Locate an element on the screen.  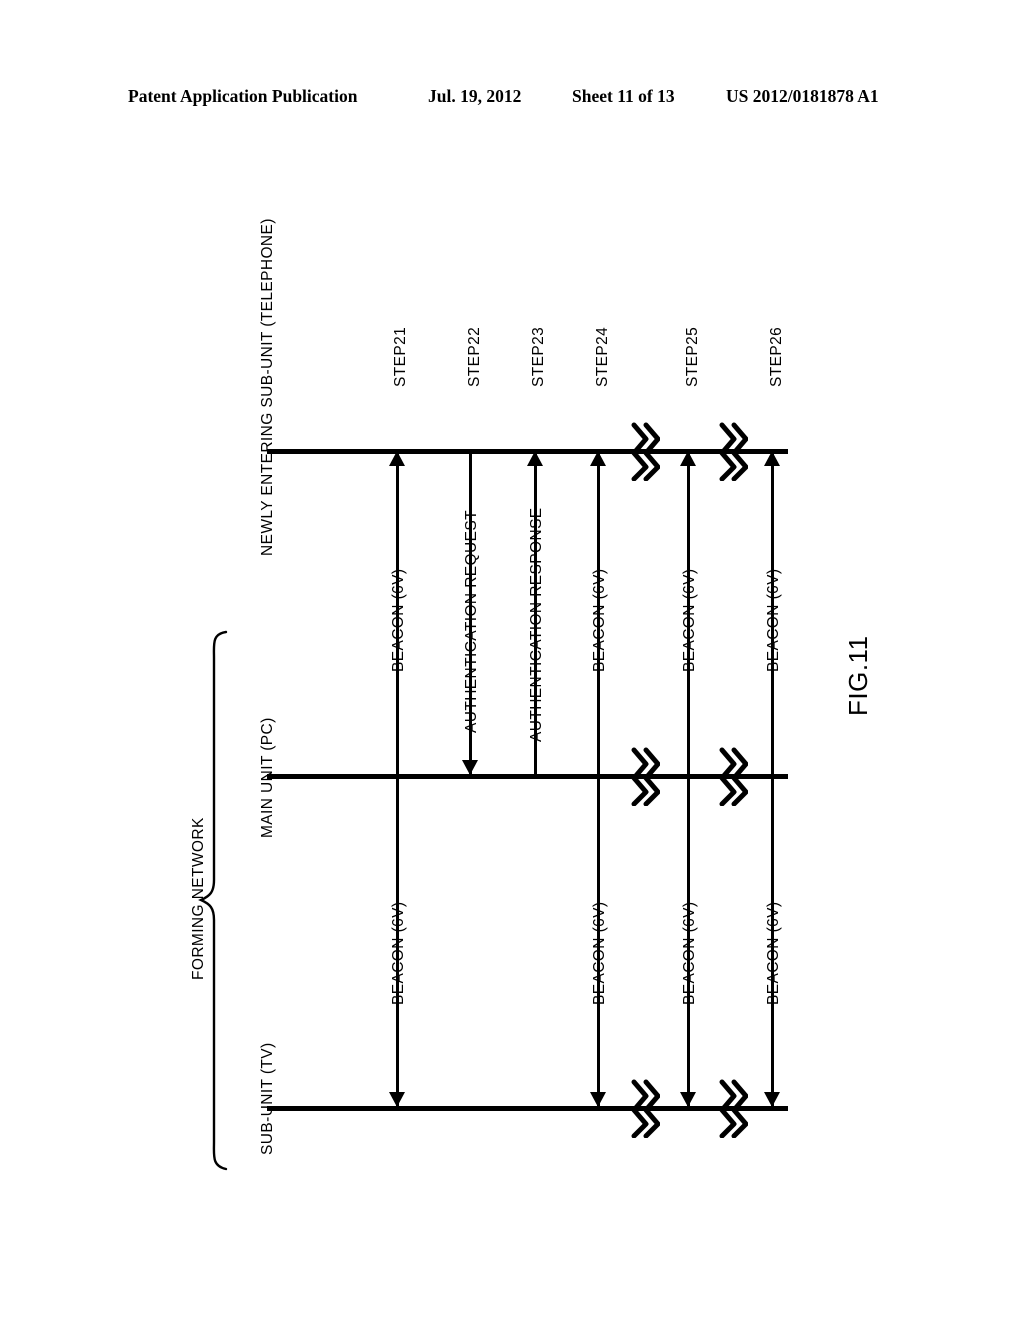
arrowhead-step23 is located at coordinates (535, 458).